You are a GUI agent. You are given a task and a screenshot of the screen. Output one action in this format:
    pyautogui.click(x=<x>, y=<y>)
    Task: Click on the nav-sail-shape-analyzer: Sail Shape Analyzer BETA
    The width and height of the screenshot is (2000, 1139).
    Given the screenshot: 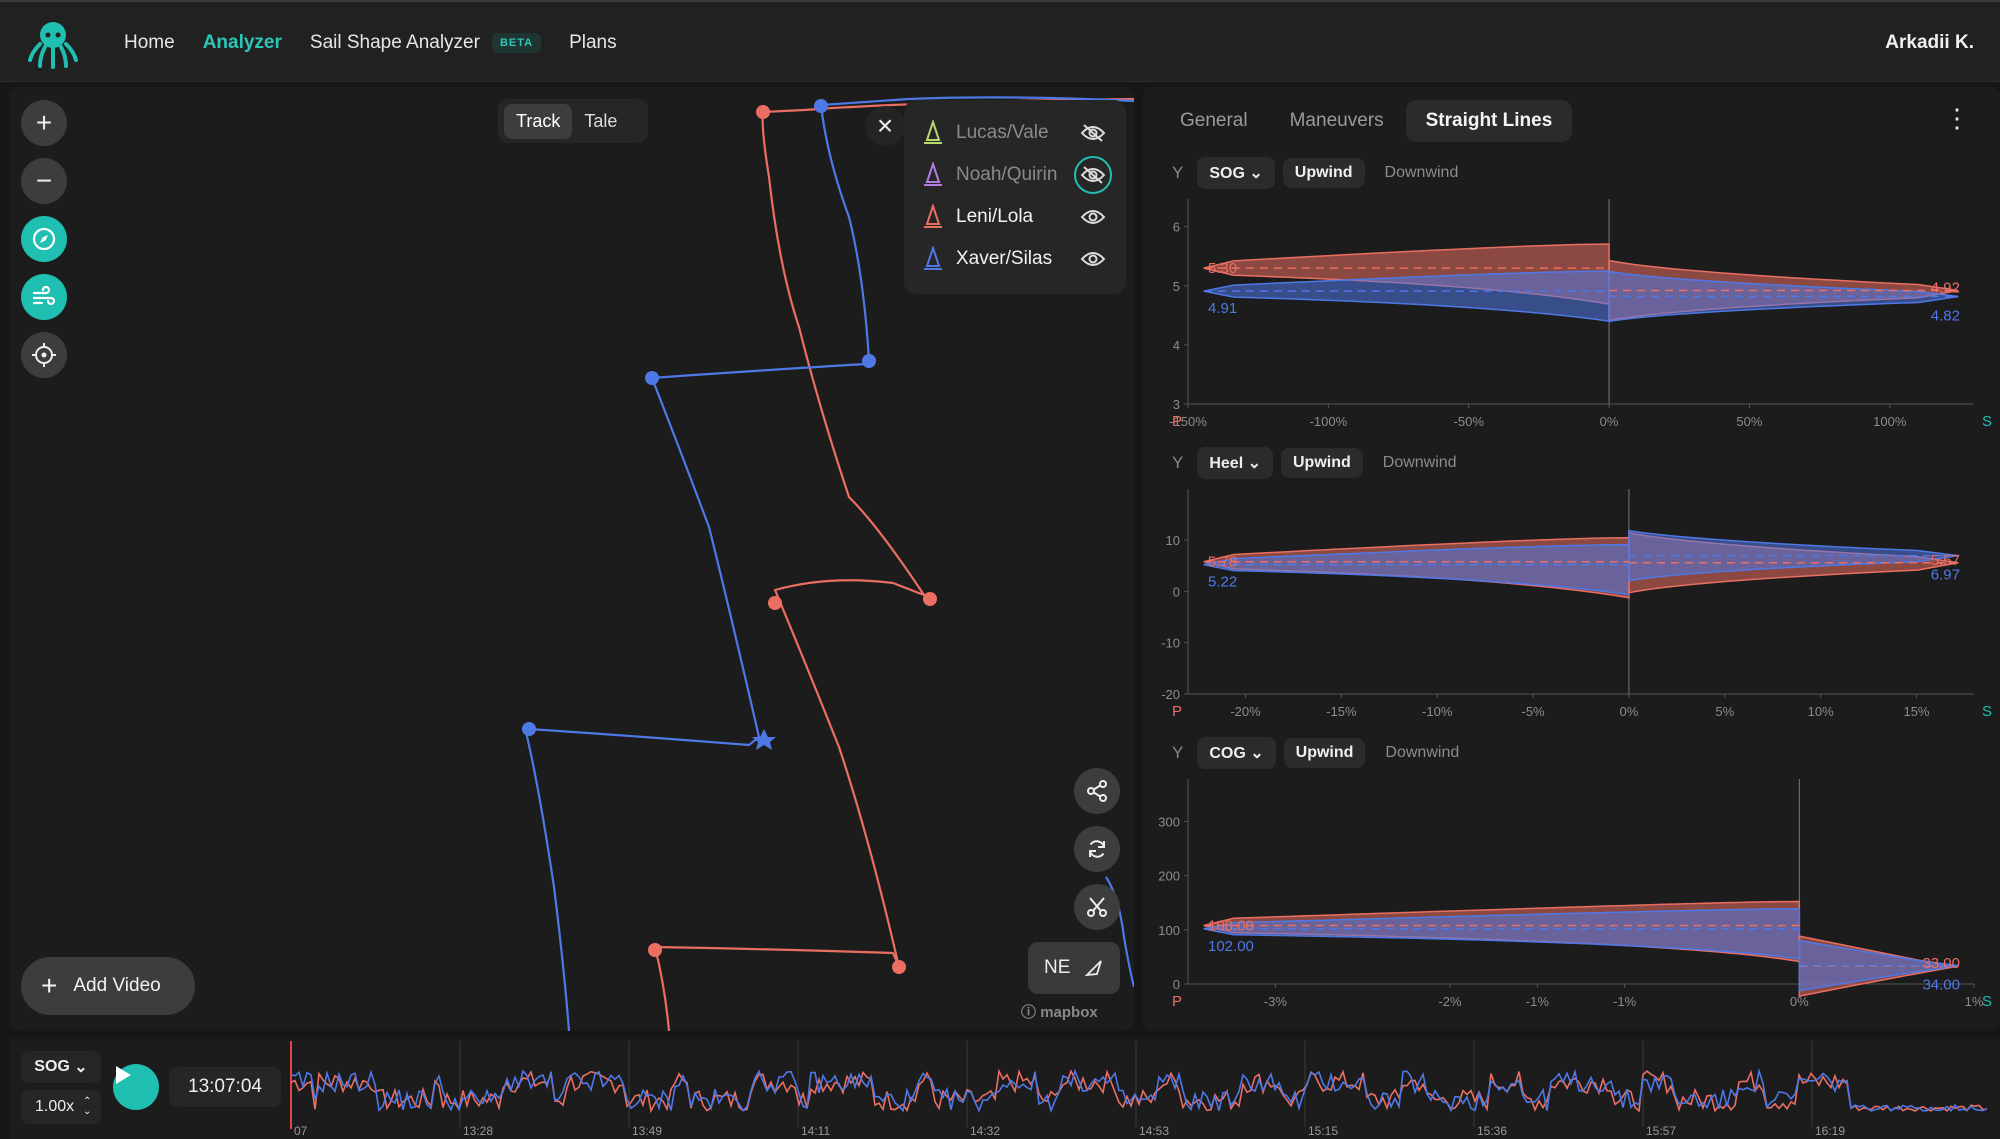 What is the action you would take?
    pyautogui.click(x=425, y=43)
    